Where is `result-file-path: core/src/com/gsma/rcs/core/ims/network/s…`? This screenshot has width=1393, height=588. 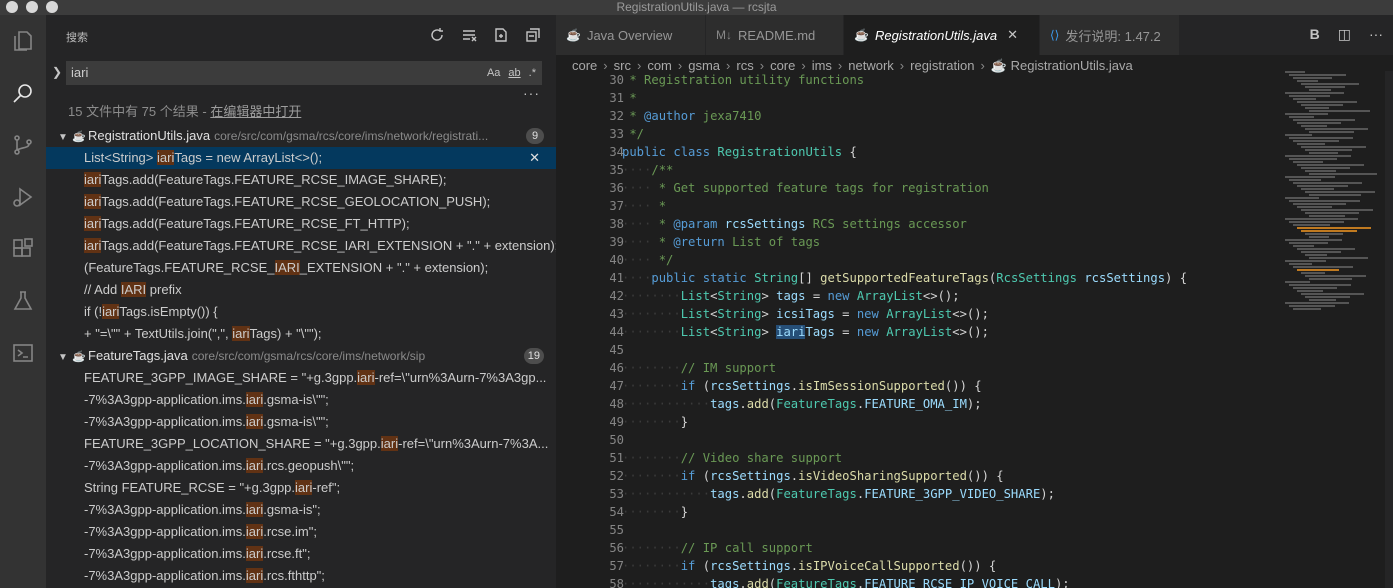
result-file-path: core/src/com/gsma/rcs/core/ims/network/s… is located at coordinates (308, 356).